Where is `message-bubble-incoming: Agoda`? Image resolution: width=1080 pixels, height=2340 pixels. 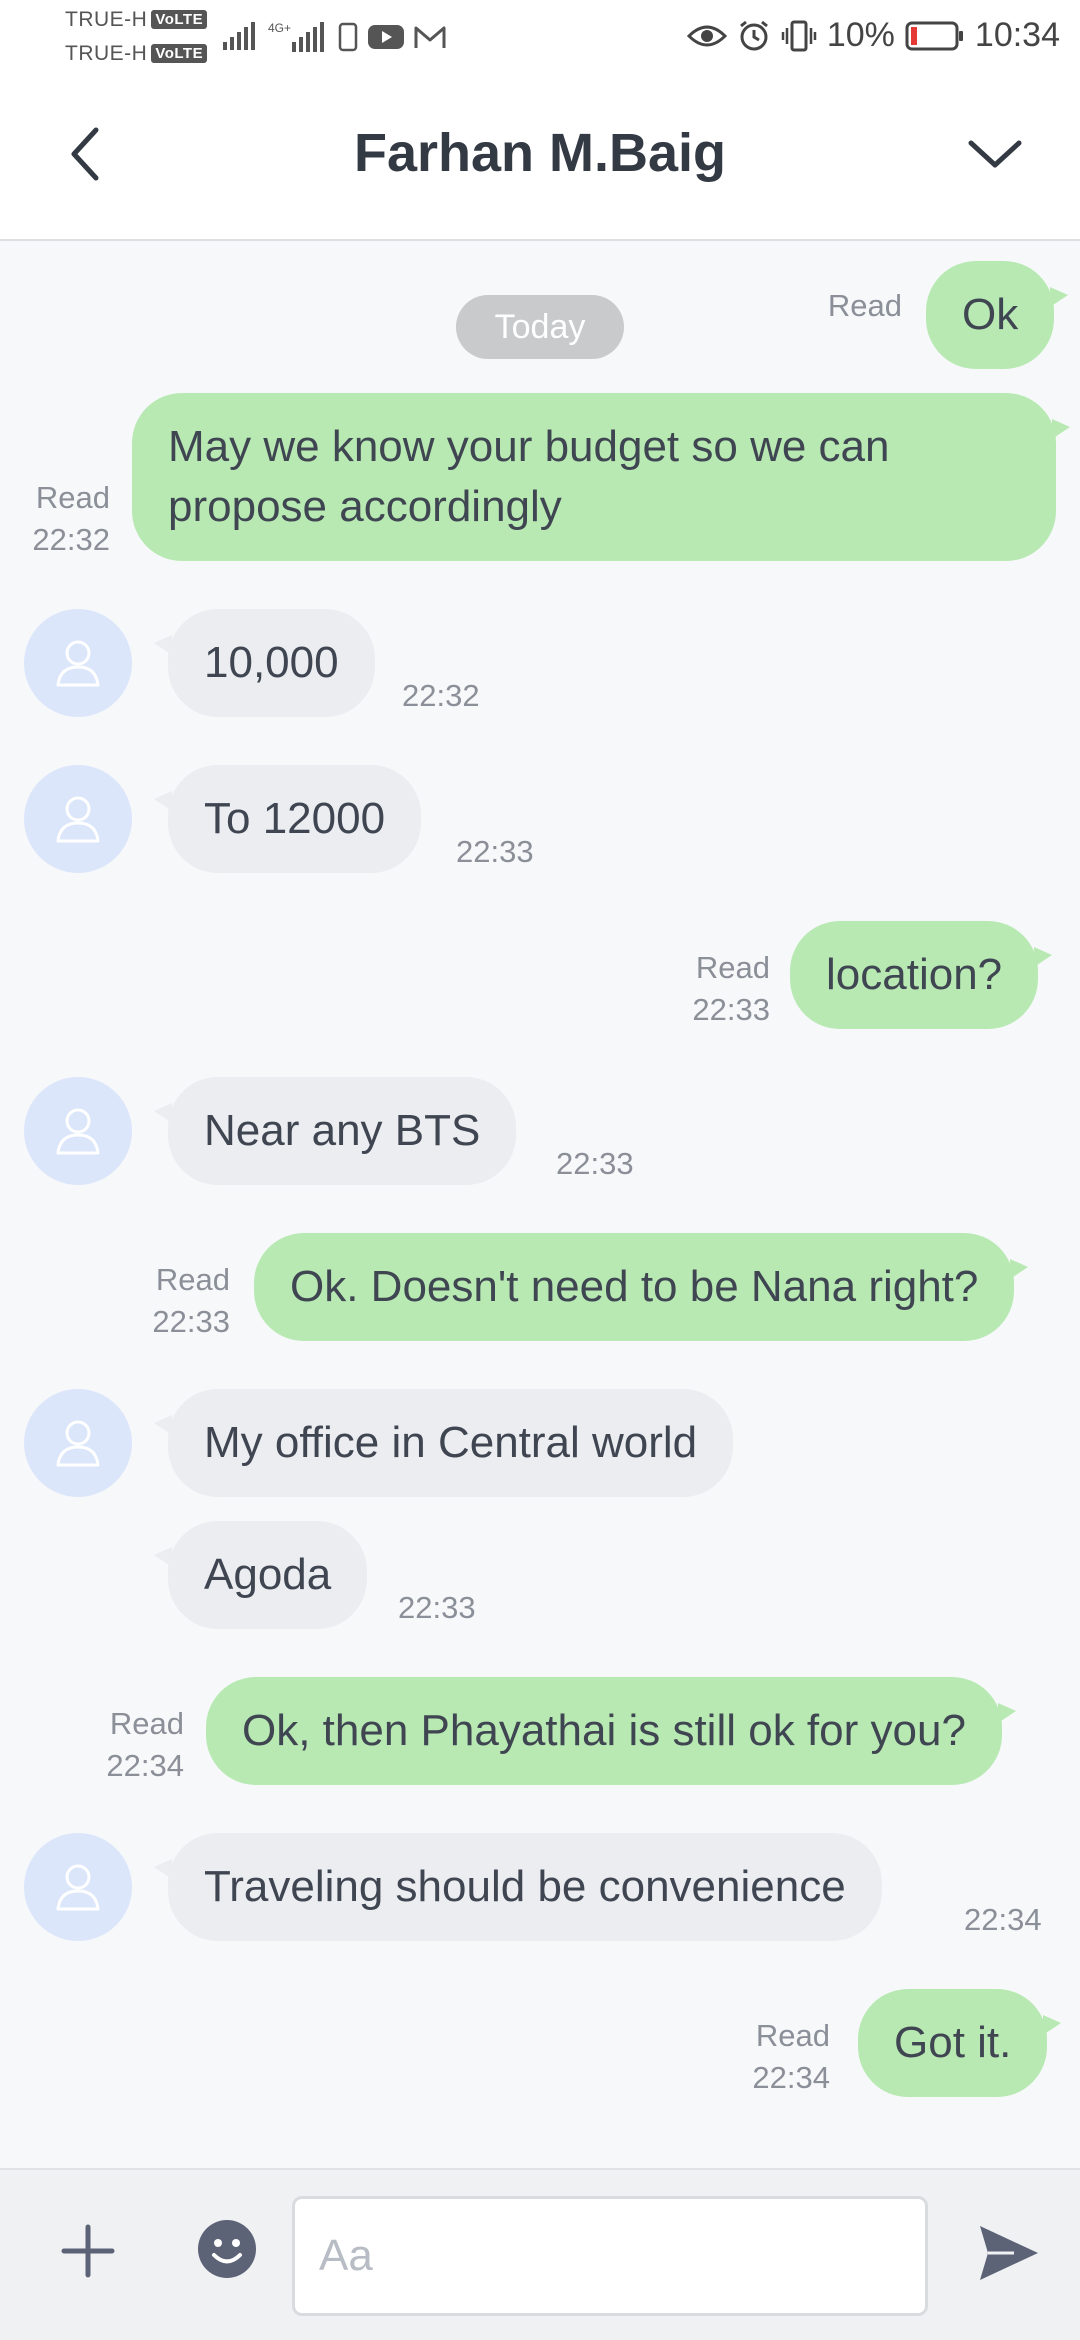 message-bubble-incoming: Agoda is located at coordinates (260, 1575).